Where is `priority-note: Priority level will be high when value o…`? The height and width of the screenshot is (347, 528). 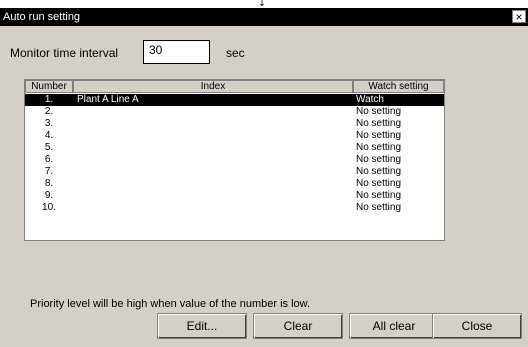 priority-note: Priority level will be high when value o… is located at coordinates (170, 304).